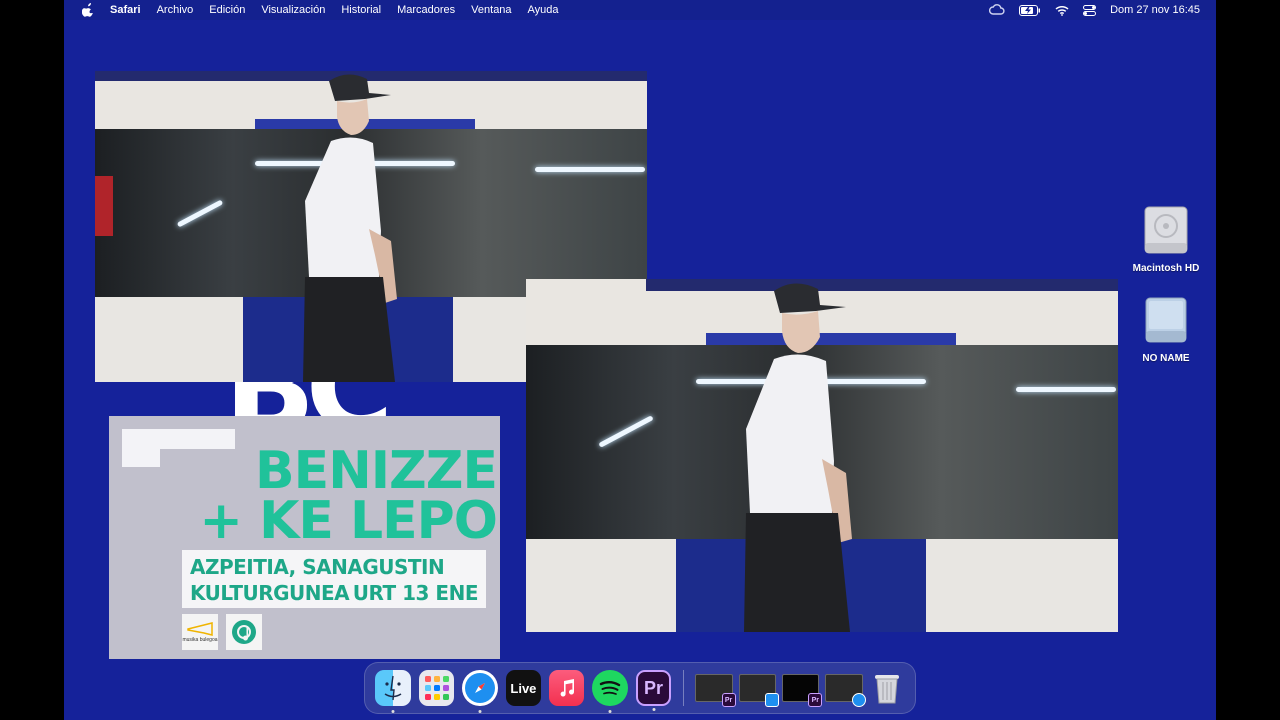 The height and width of the screenshot is (720, 1280). I want to click on finder-icon, so click(393, 688).